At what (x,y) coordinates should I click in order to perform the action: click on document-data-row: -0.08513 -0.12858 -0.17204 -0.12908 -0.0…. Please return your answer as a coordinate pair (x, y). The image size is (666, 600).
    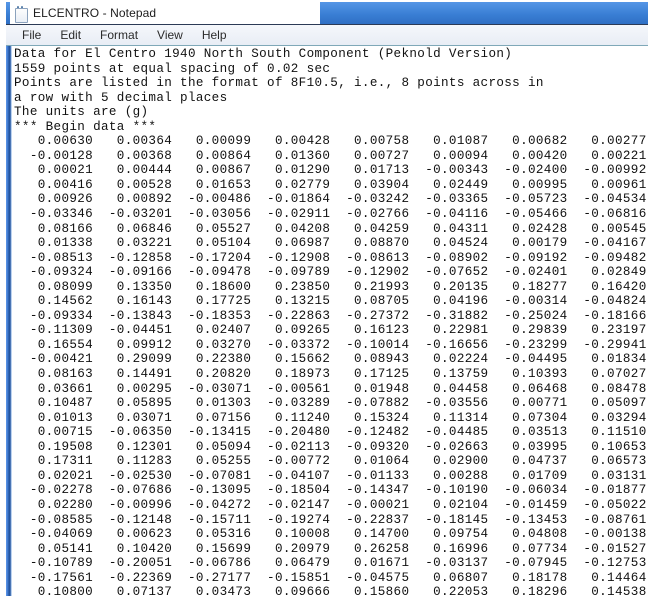
    Looking at the image, I should click on (330, 257).